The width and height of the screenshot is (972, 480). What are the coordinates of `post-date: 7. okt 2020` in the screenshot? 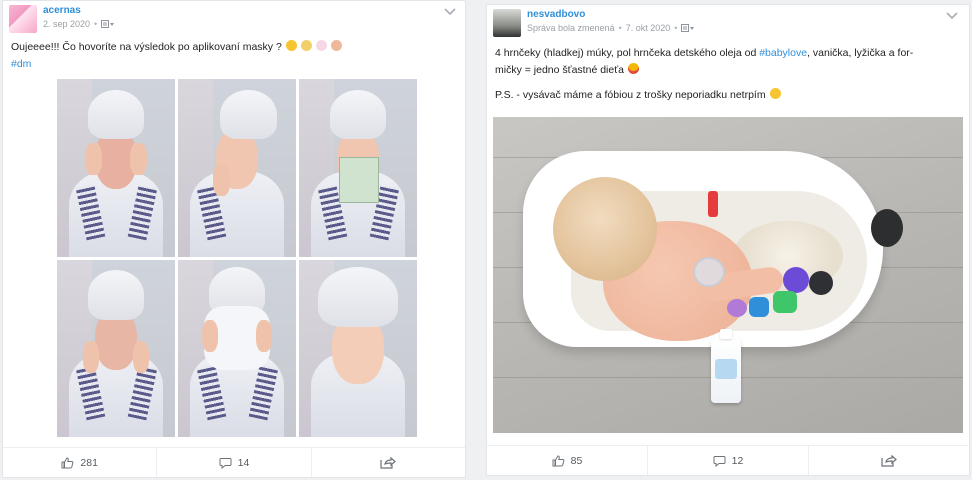 It's located at (648, 28).